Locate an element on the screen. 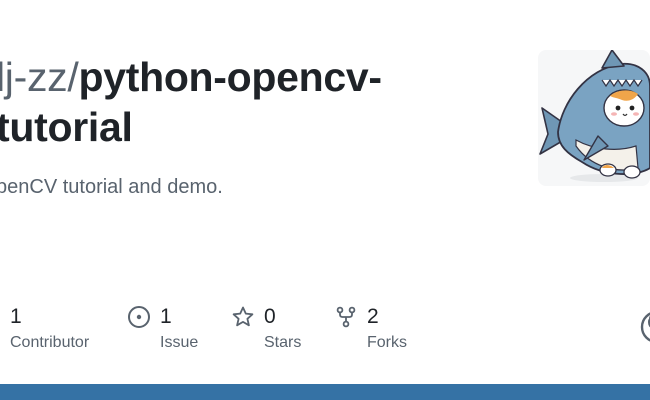 This screenshot has height=400, width=650. issues-label: Issue is located at coordinates (179, 342).